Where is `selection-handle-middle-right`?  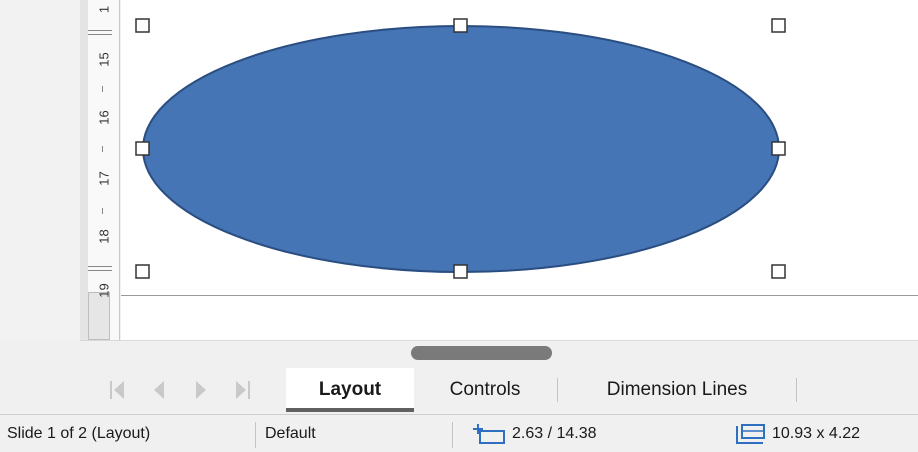 selection-handle-middle-right is located at coordinates (778, 148).